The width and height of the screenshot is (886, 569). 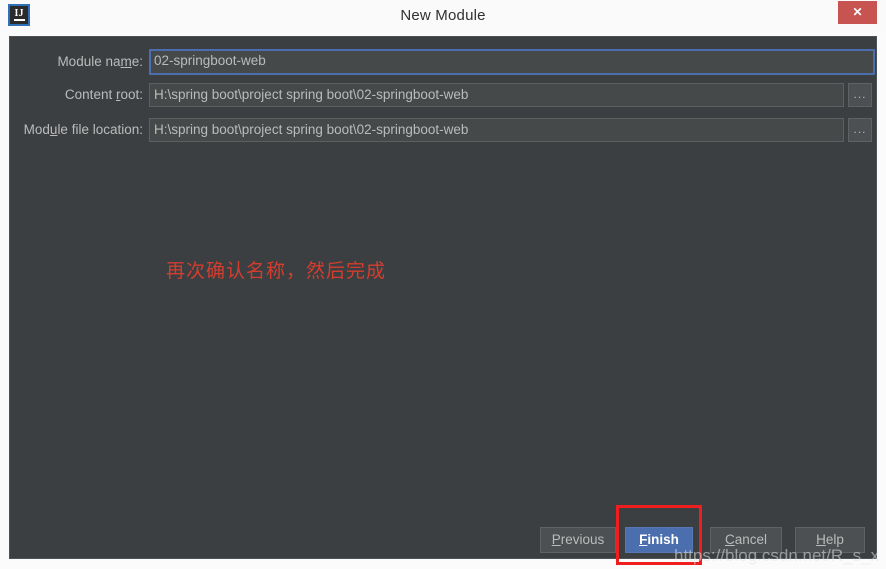 What do you see at coordinates (137, 61) in the screenshot?
I see `label-part-after: e:` at bounding box center [137, 61].